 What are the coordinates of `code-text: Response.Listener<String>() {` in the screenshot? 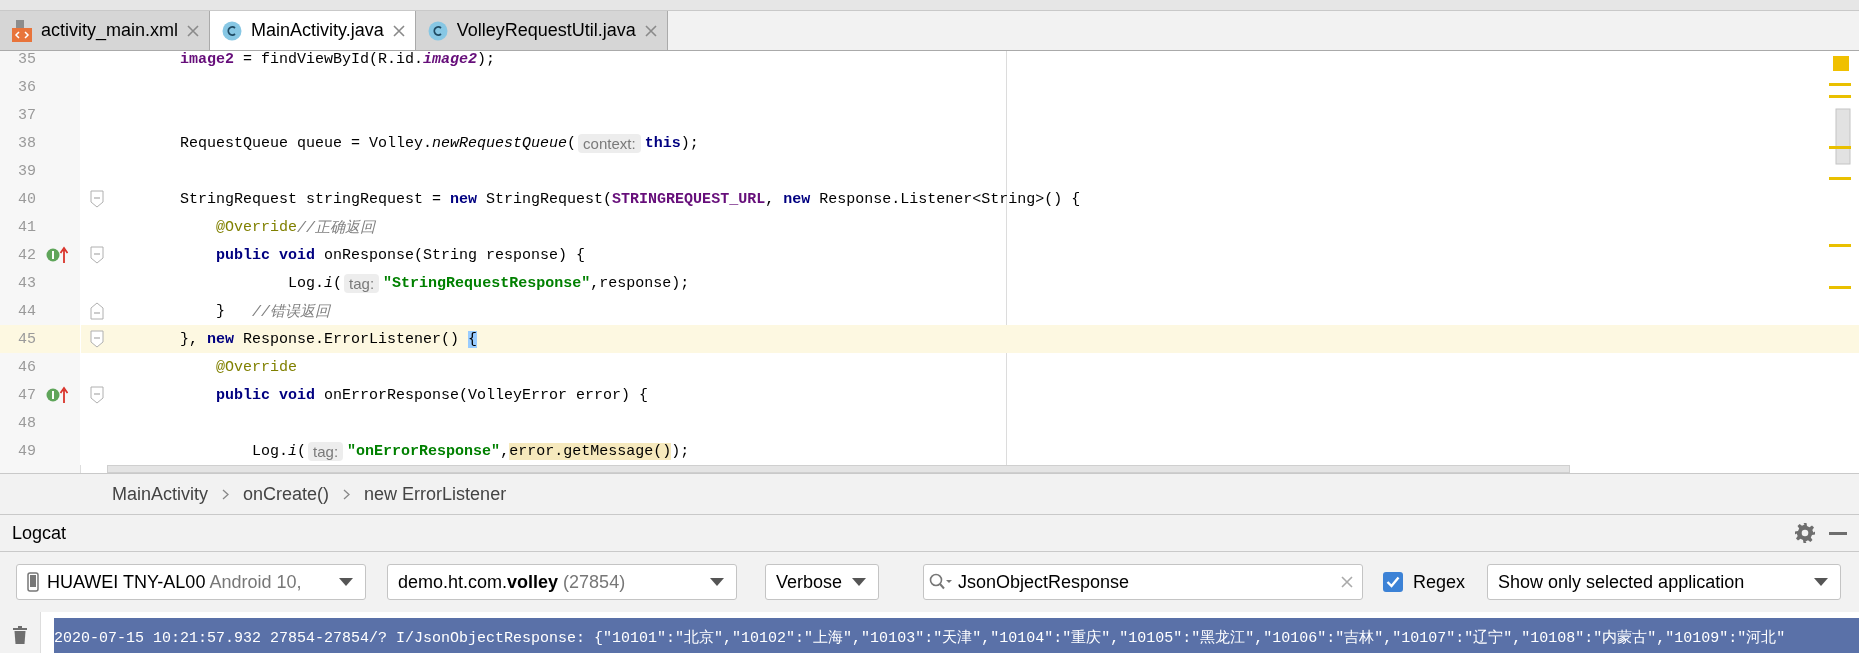 It's located at (949, 199).